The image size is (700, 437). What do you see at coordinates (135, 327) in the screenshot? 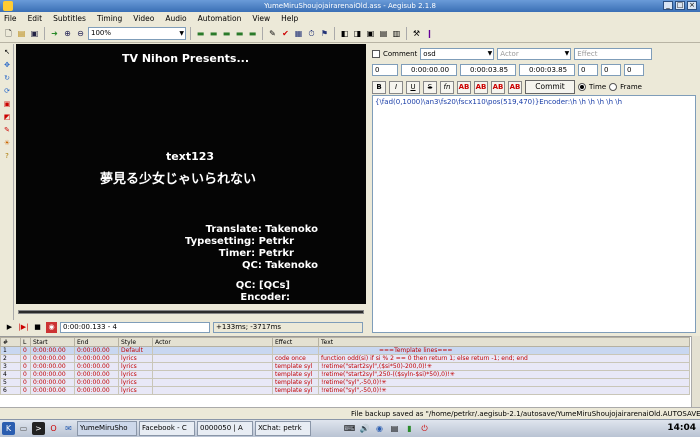
I see `video-time-field: 0:00:00.133 - 4` at bounding box center [135, 327].